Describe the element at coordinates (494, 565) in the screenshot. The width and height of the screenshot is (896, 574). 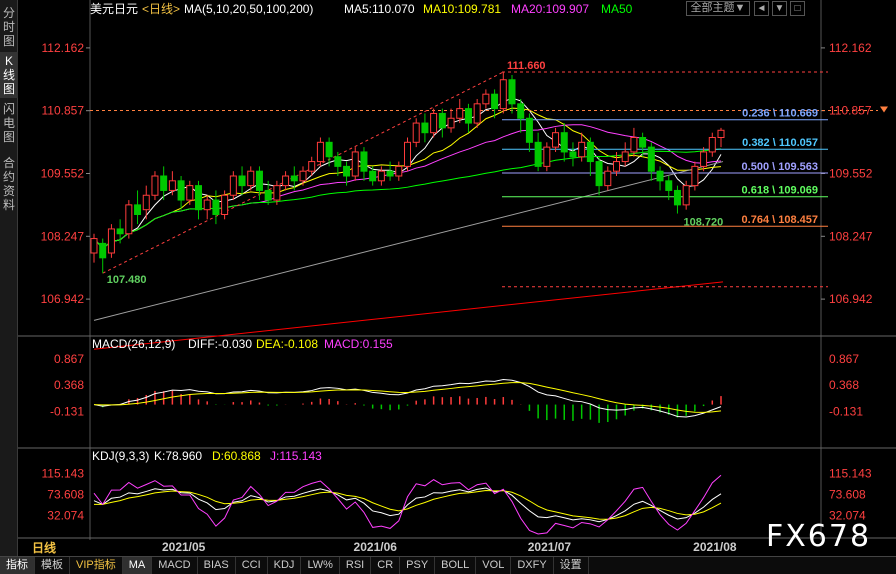
I see `indicator-tab-vol: VOL` at that location.